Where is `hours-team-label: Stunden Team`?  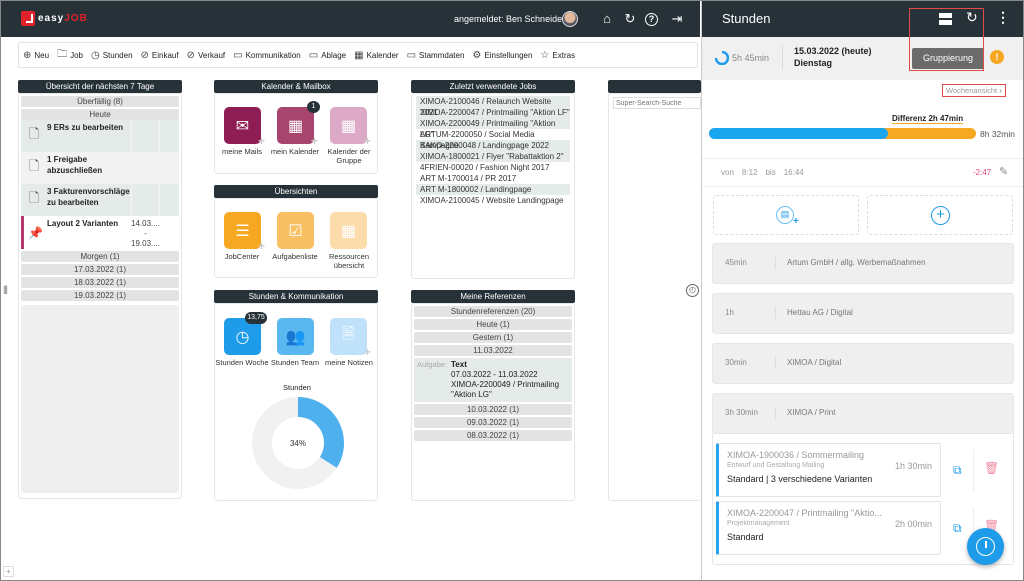
hours-team-label: Stunden Team is located at coordinates (295, 362).